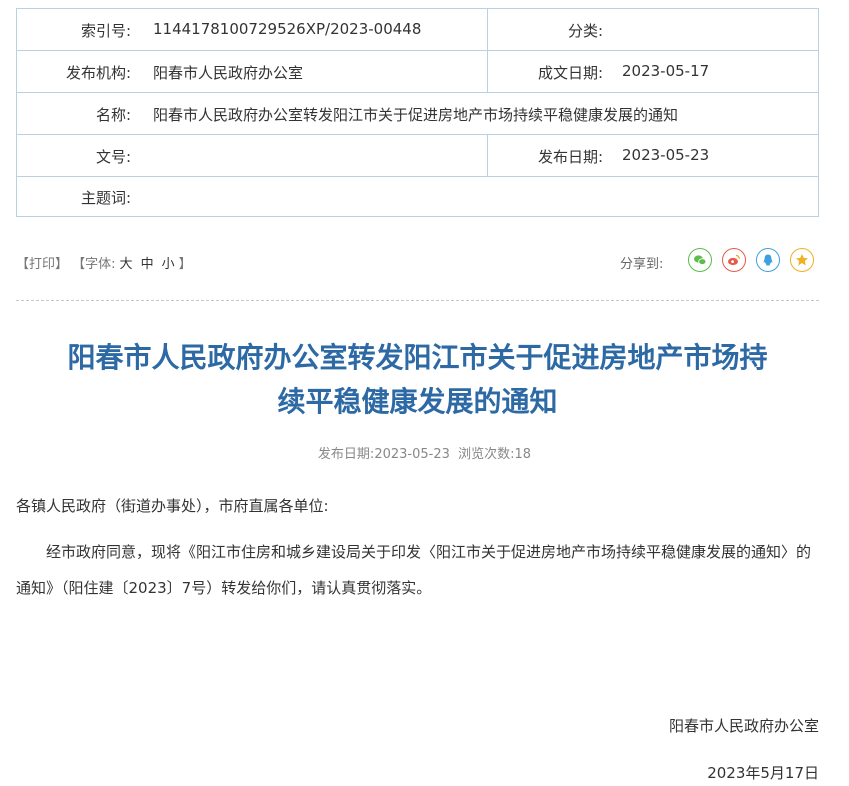  What do you see at coordinates (105, 198) in the screenshot?
I see `keywords-label: 主题词:` at bounding box center [105, 198].